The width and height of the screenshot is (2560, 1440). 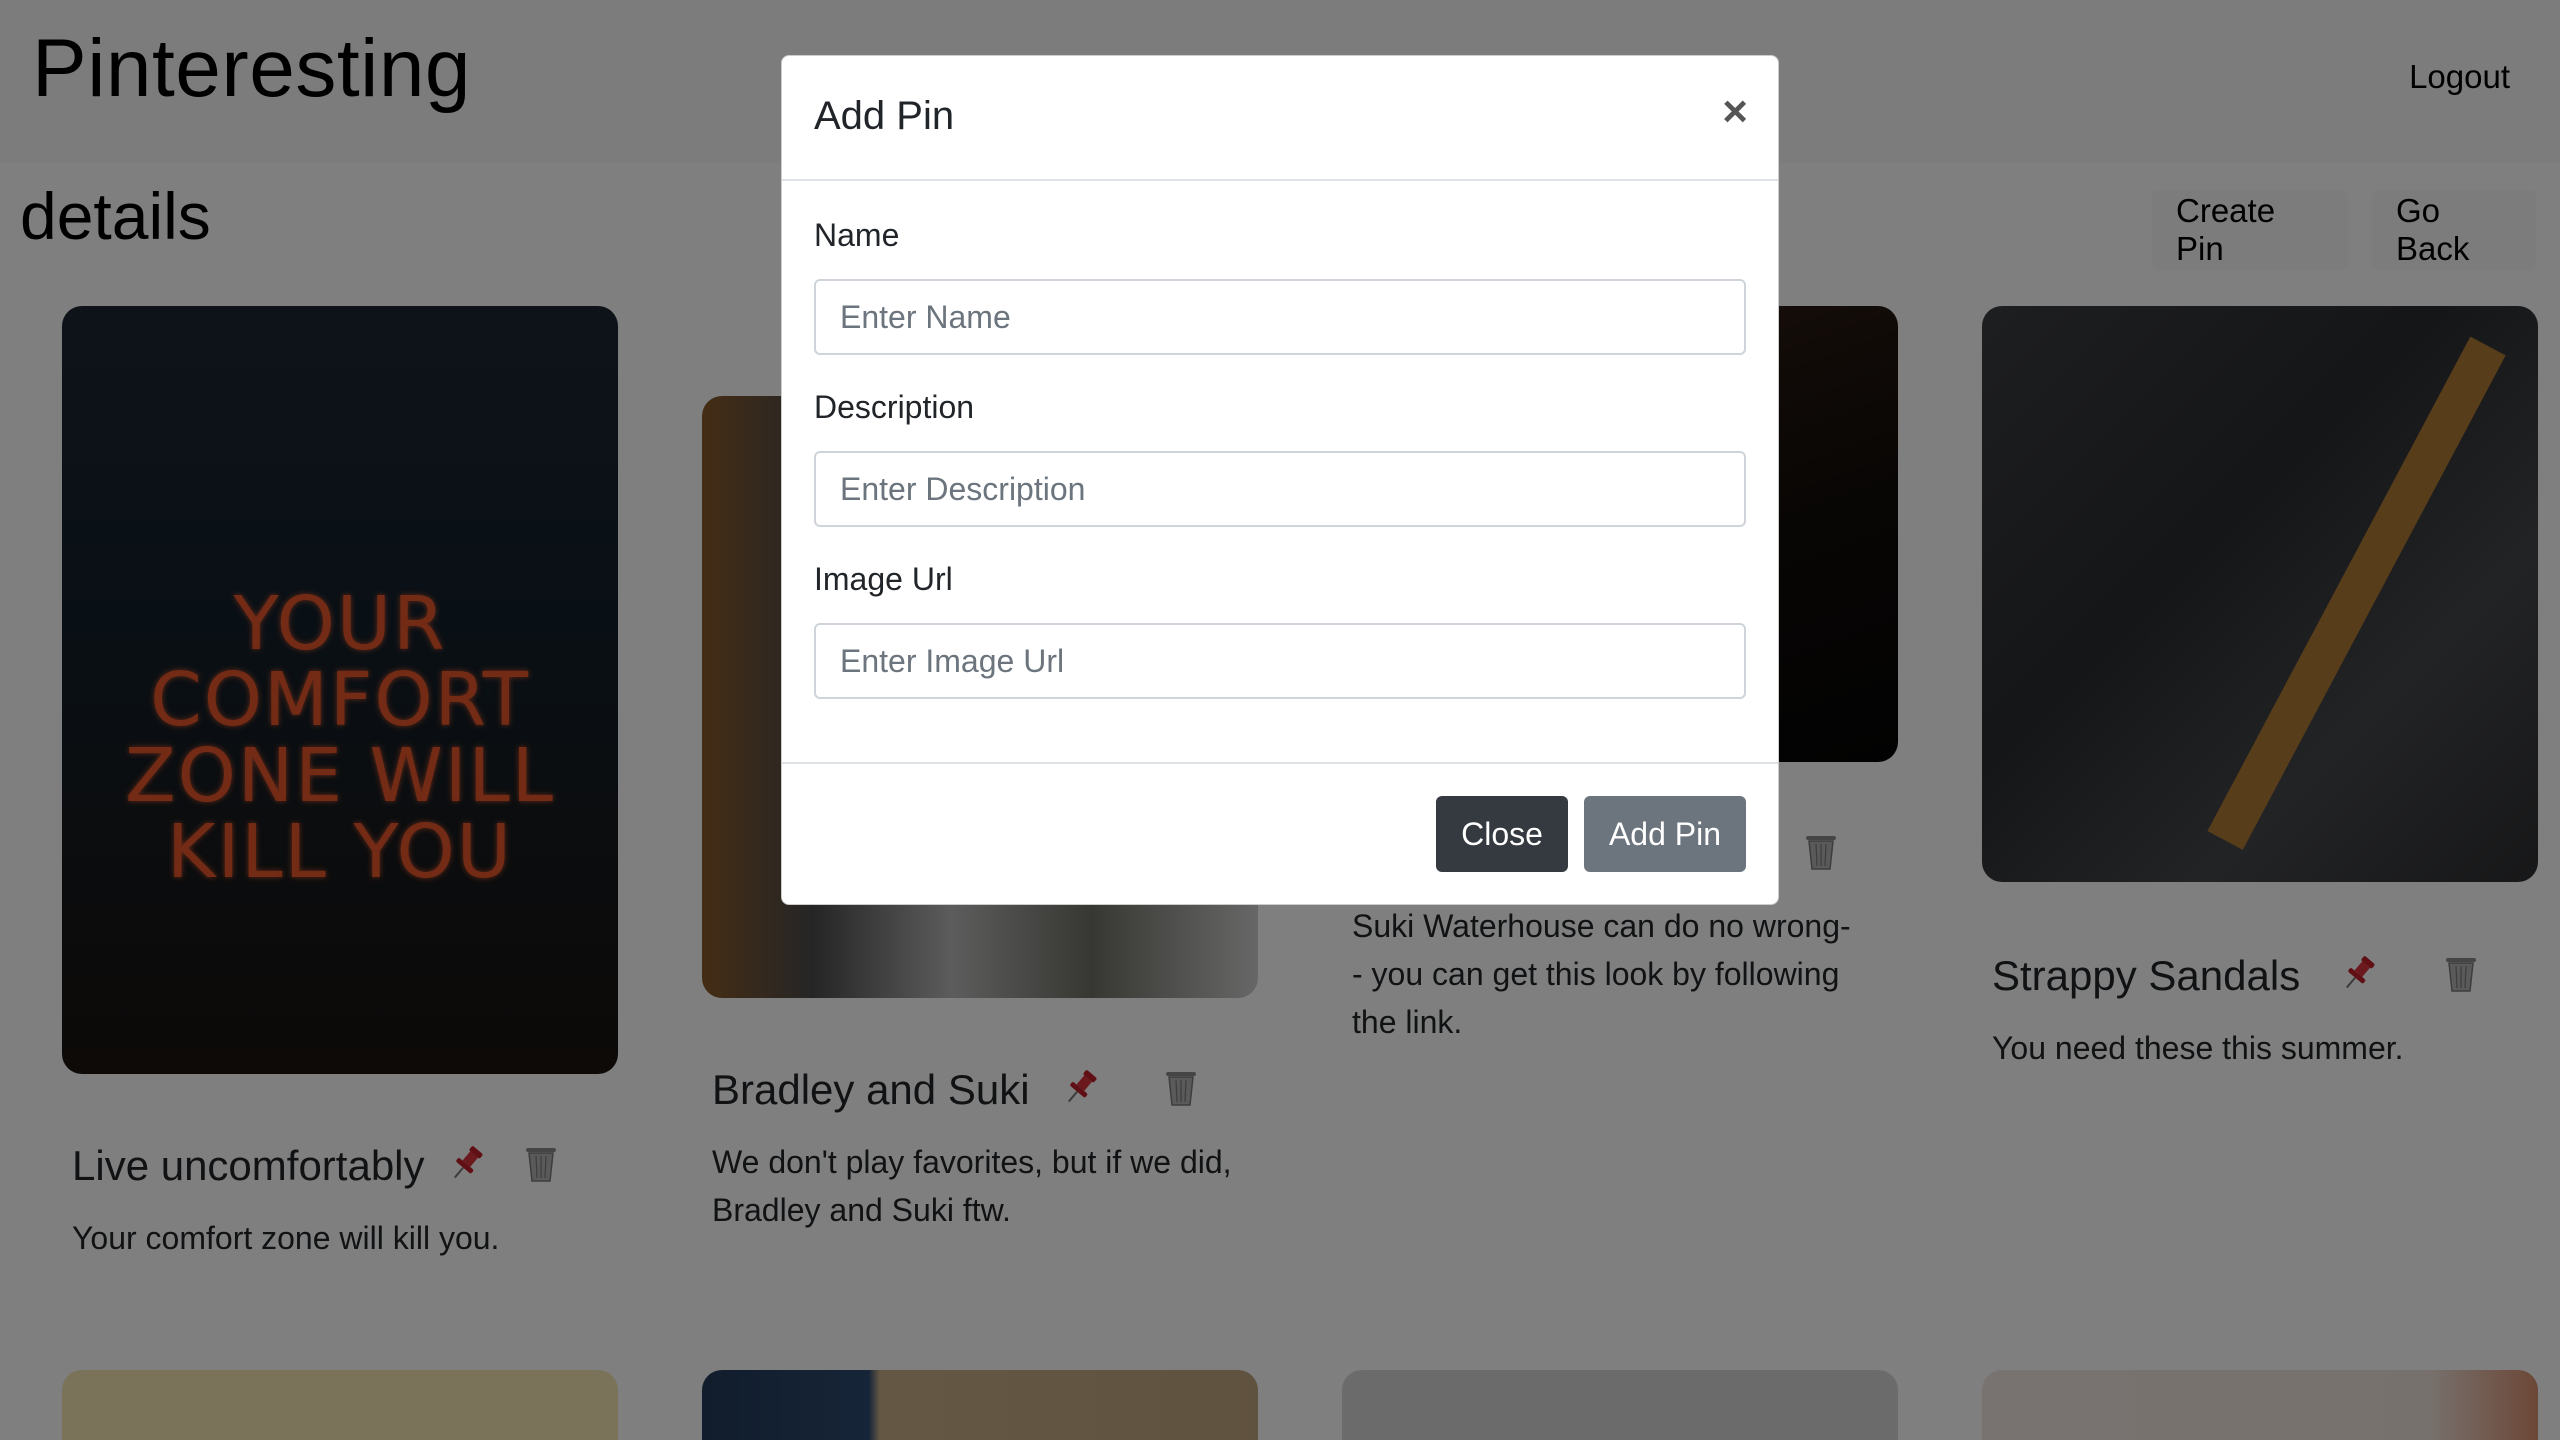 What do you see at coordinates (884, 116) in the screenshot?
I see `modal-title: Add Pin` at bounding box center [884, 116].